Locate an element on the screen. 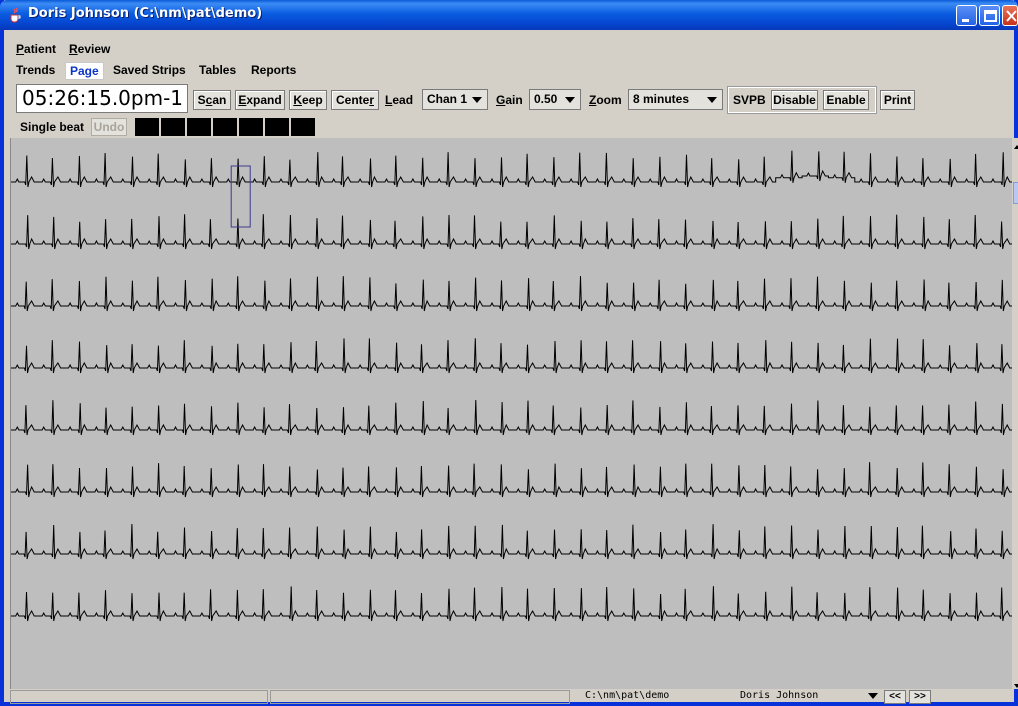  lead-label: Lead is located at coordinates (399, 100).